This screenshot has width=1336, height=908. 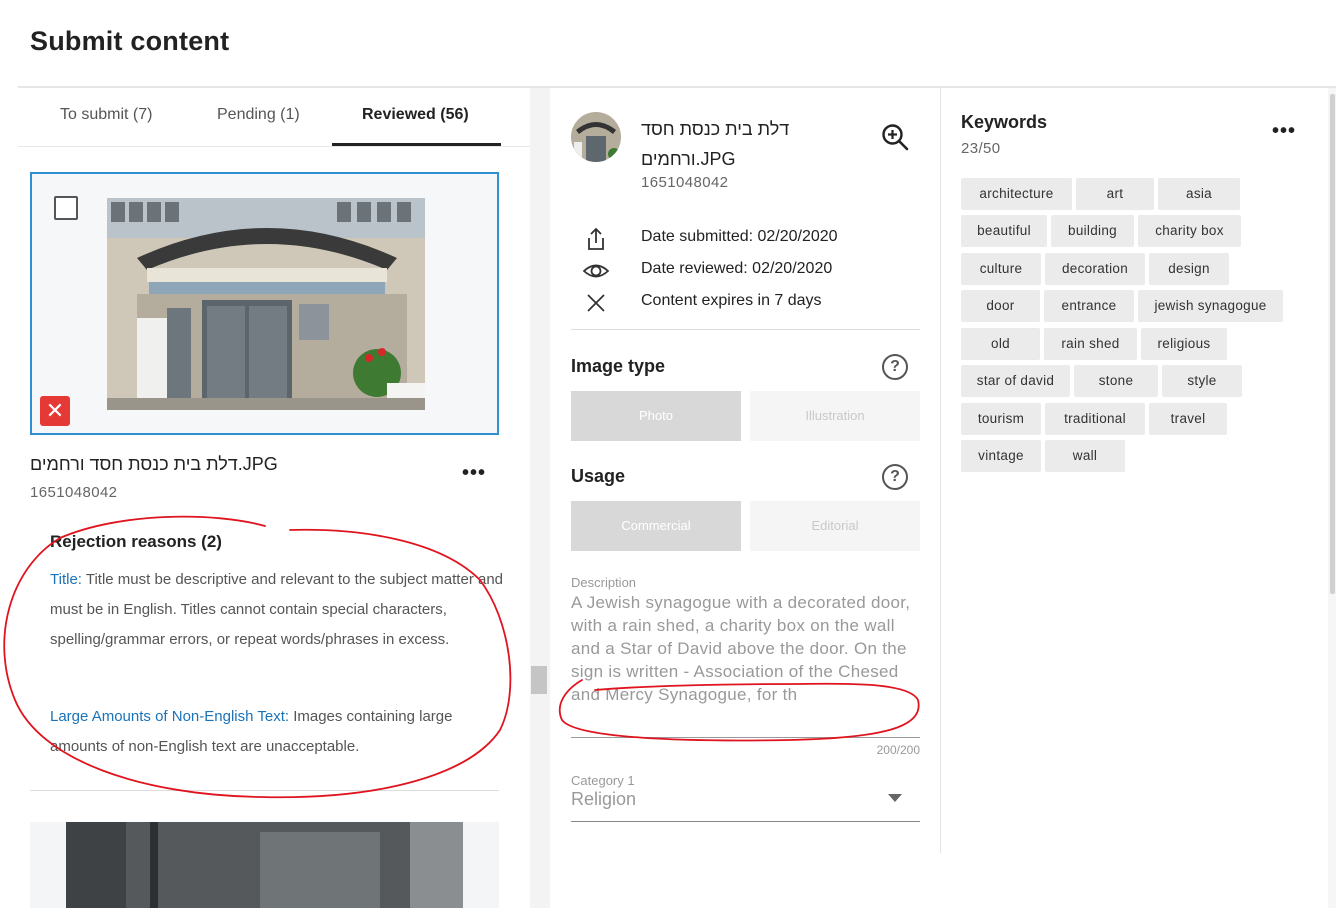 What do you see at coordinates (1116, 381) in the screenshot?
I see `keyword-chip: stone` at bounding box center [1116, 381].